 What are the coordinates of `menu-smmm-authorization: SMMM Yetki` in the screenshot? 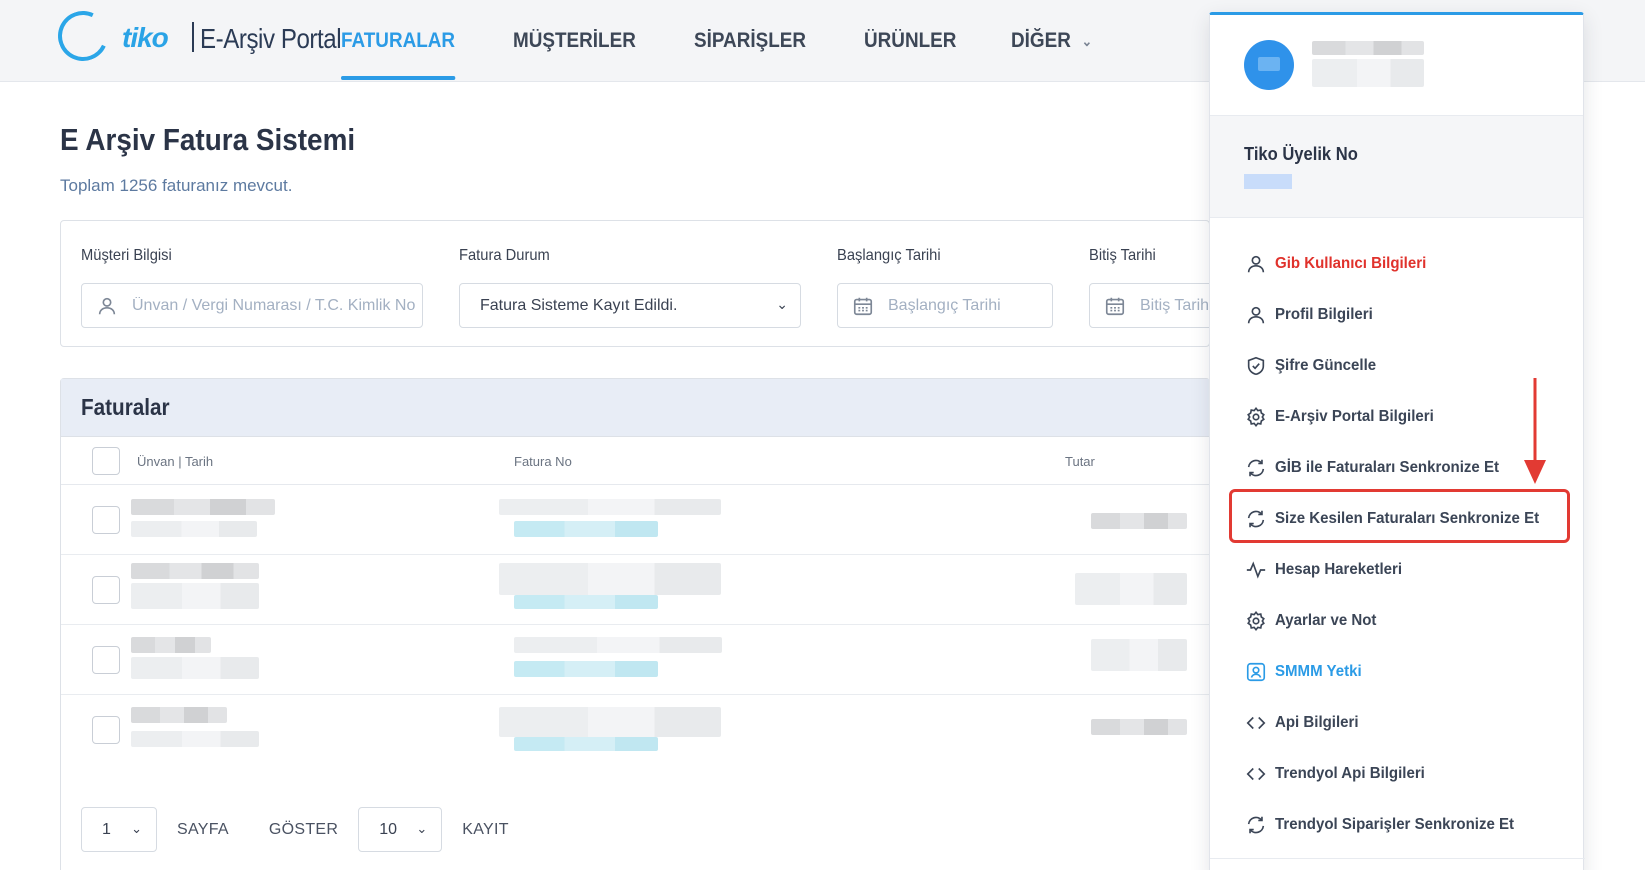 It's located at (1397, 671).